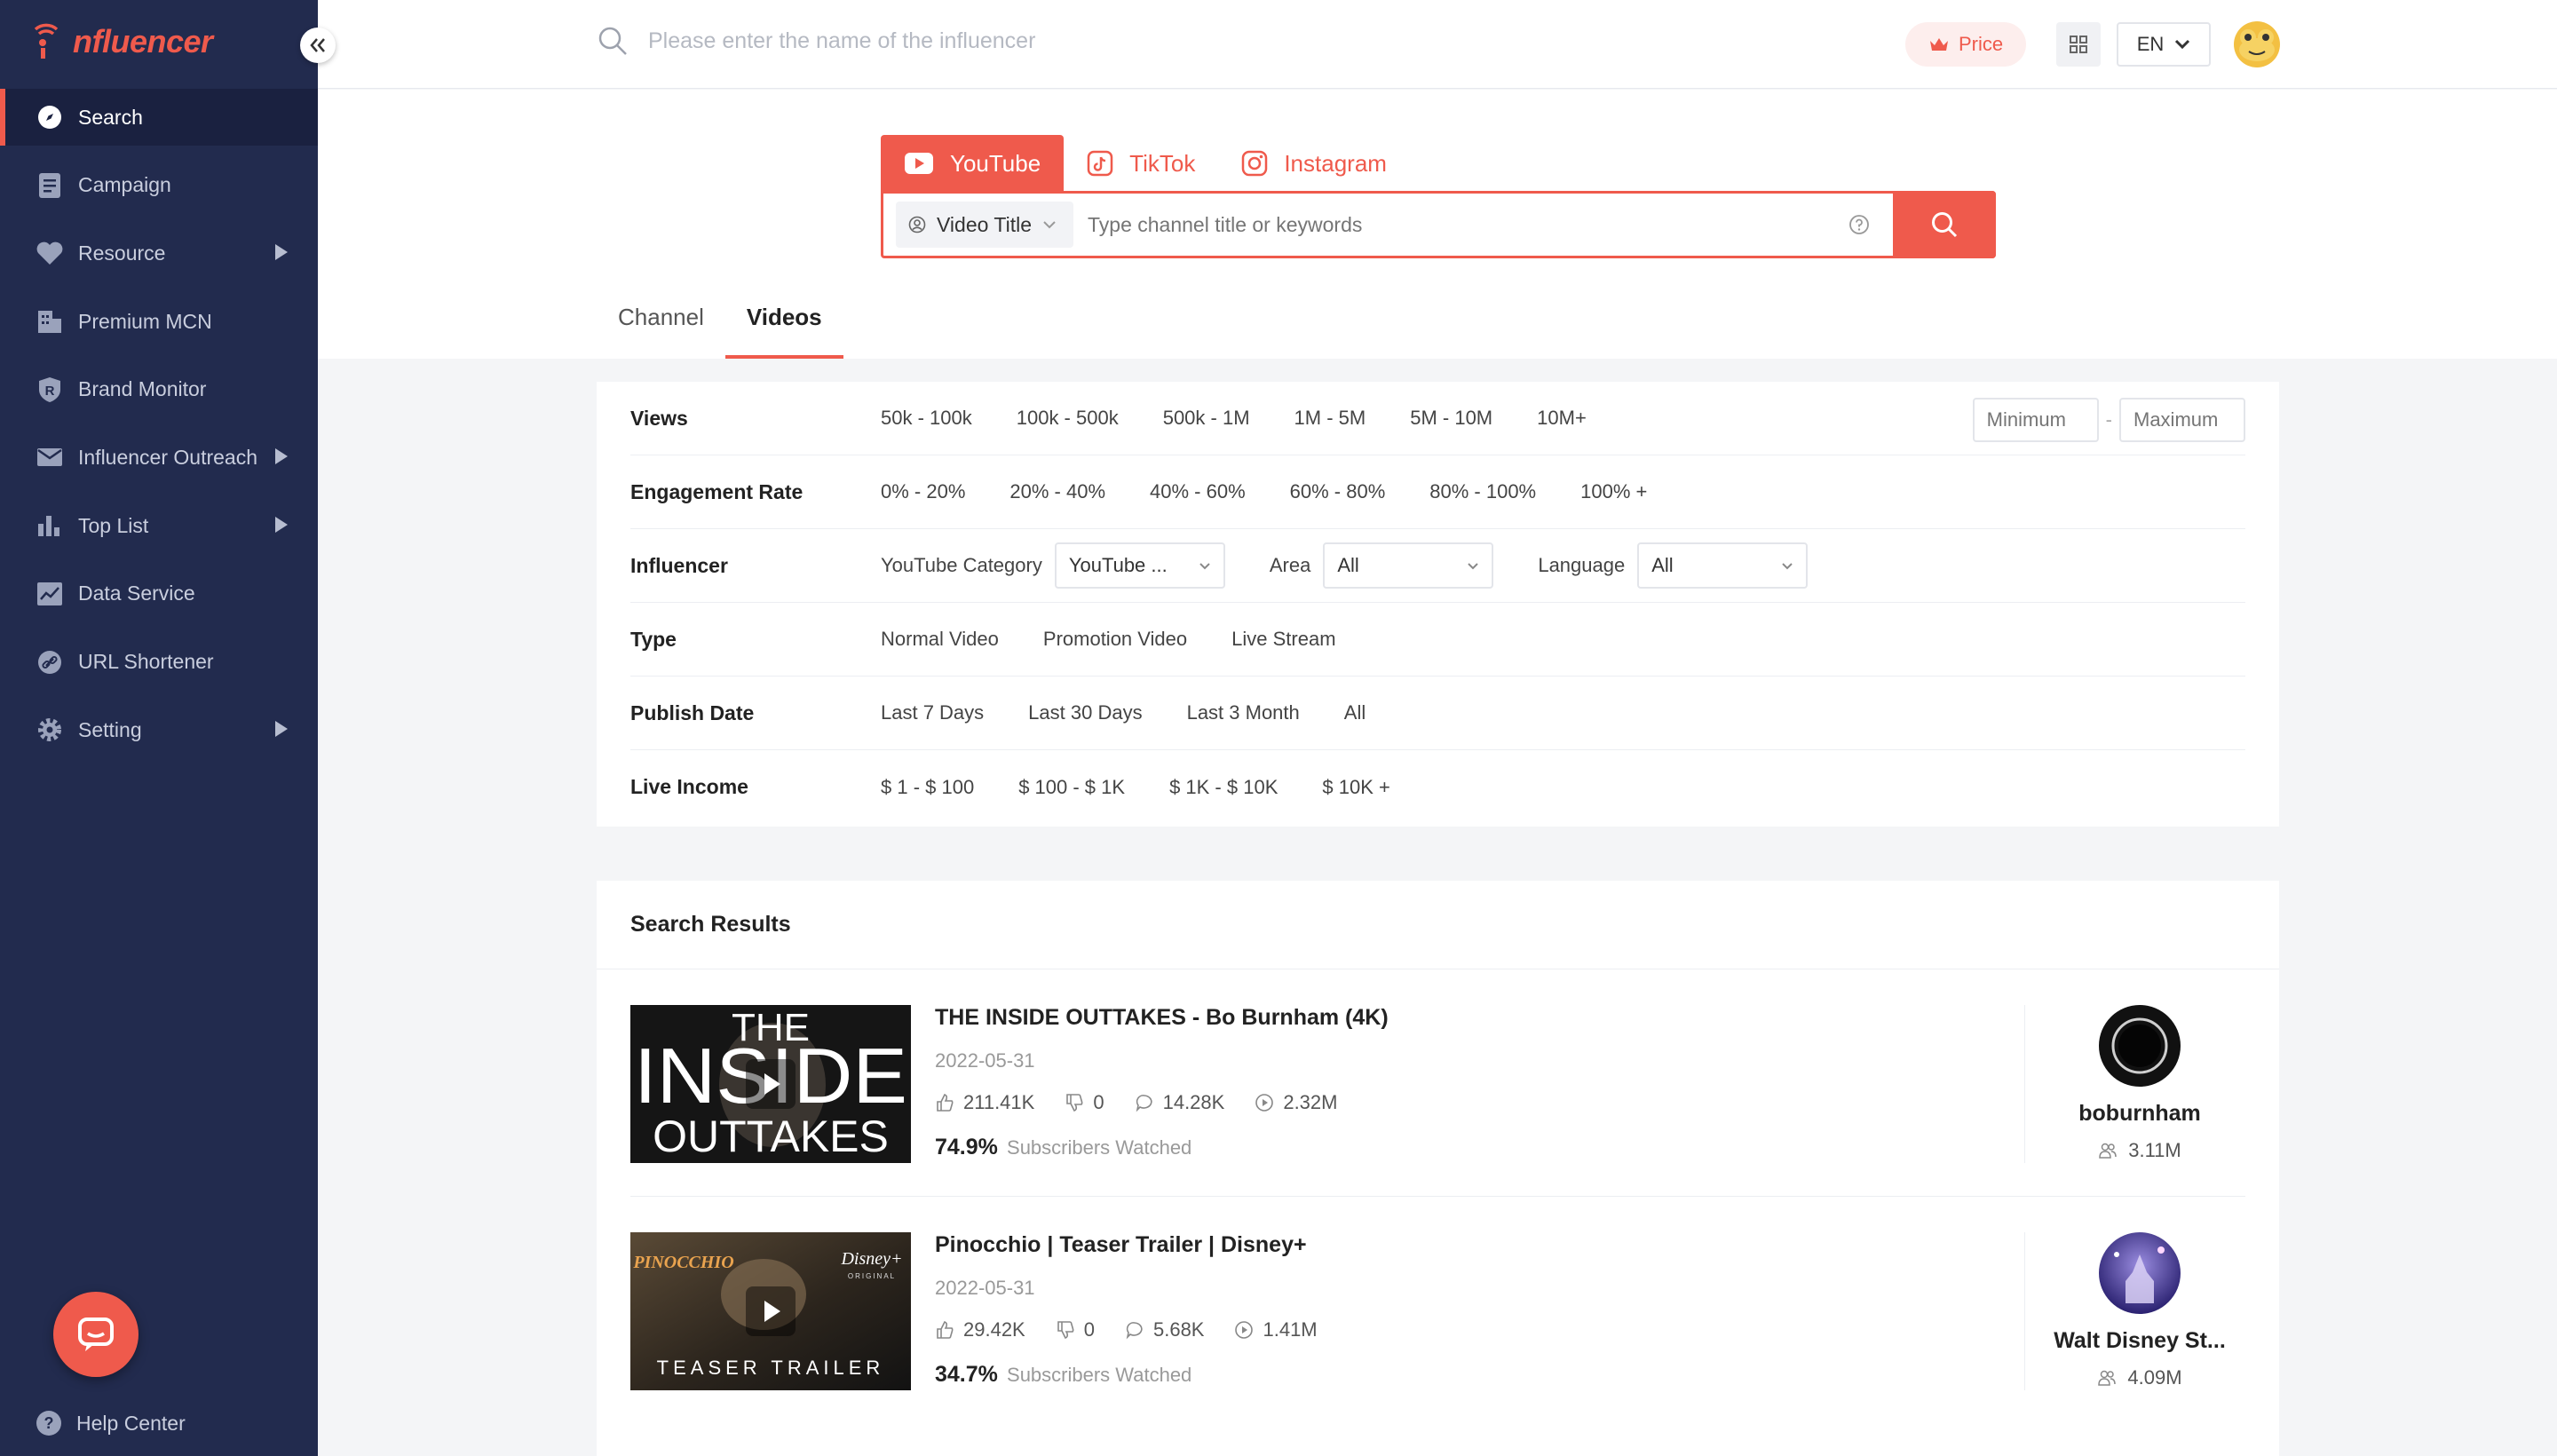  I want to click on tab-videos: Videos, so click(783, 328).